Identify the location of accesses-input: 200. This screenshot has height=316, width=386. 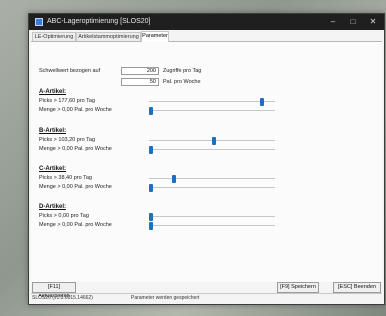
(140, 71).